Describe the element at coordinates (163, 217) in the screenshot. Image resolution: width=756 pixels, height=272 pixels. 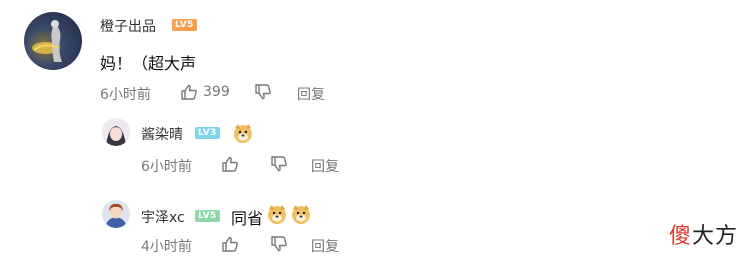
I see `username: 宇泽xc` at that location.